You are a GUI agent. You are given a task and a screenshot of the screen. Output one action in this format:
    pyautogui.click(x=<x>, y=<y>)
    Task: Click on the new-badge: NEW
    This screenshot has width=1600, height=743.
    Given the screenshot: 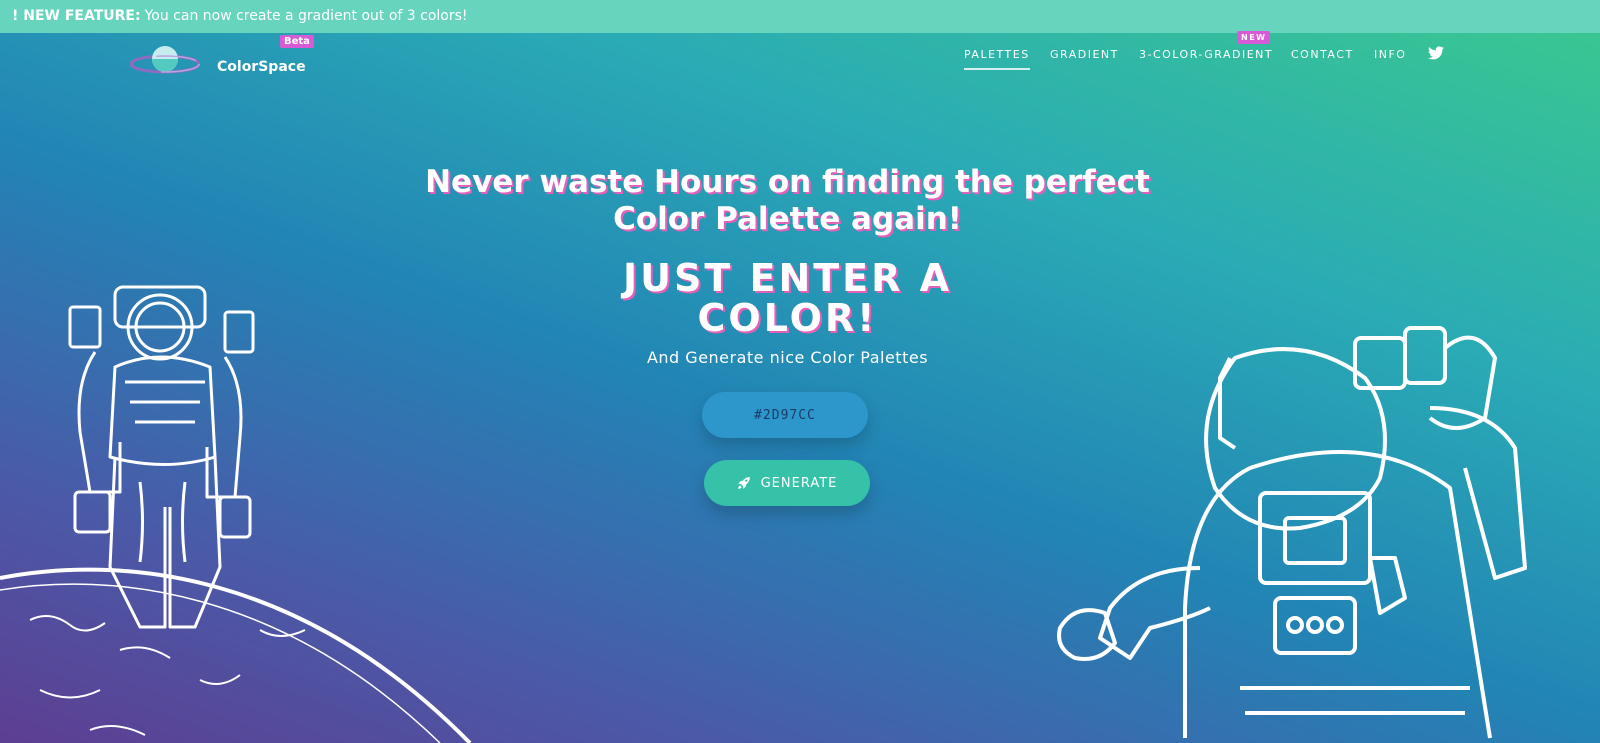 What is the action you would take?
    pyautogui.click(x=1254, y=37)
    